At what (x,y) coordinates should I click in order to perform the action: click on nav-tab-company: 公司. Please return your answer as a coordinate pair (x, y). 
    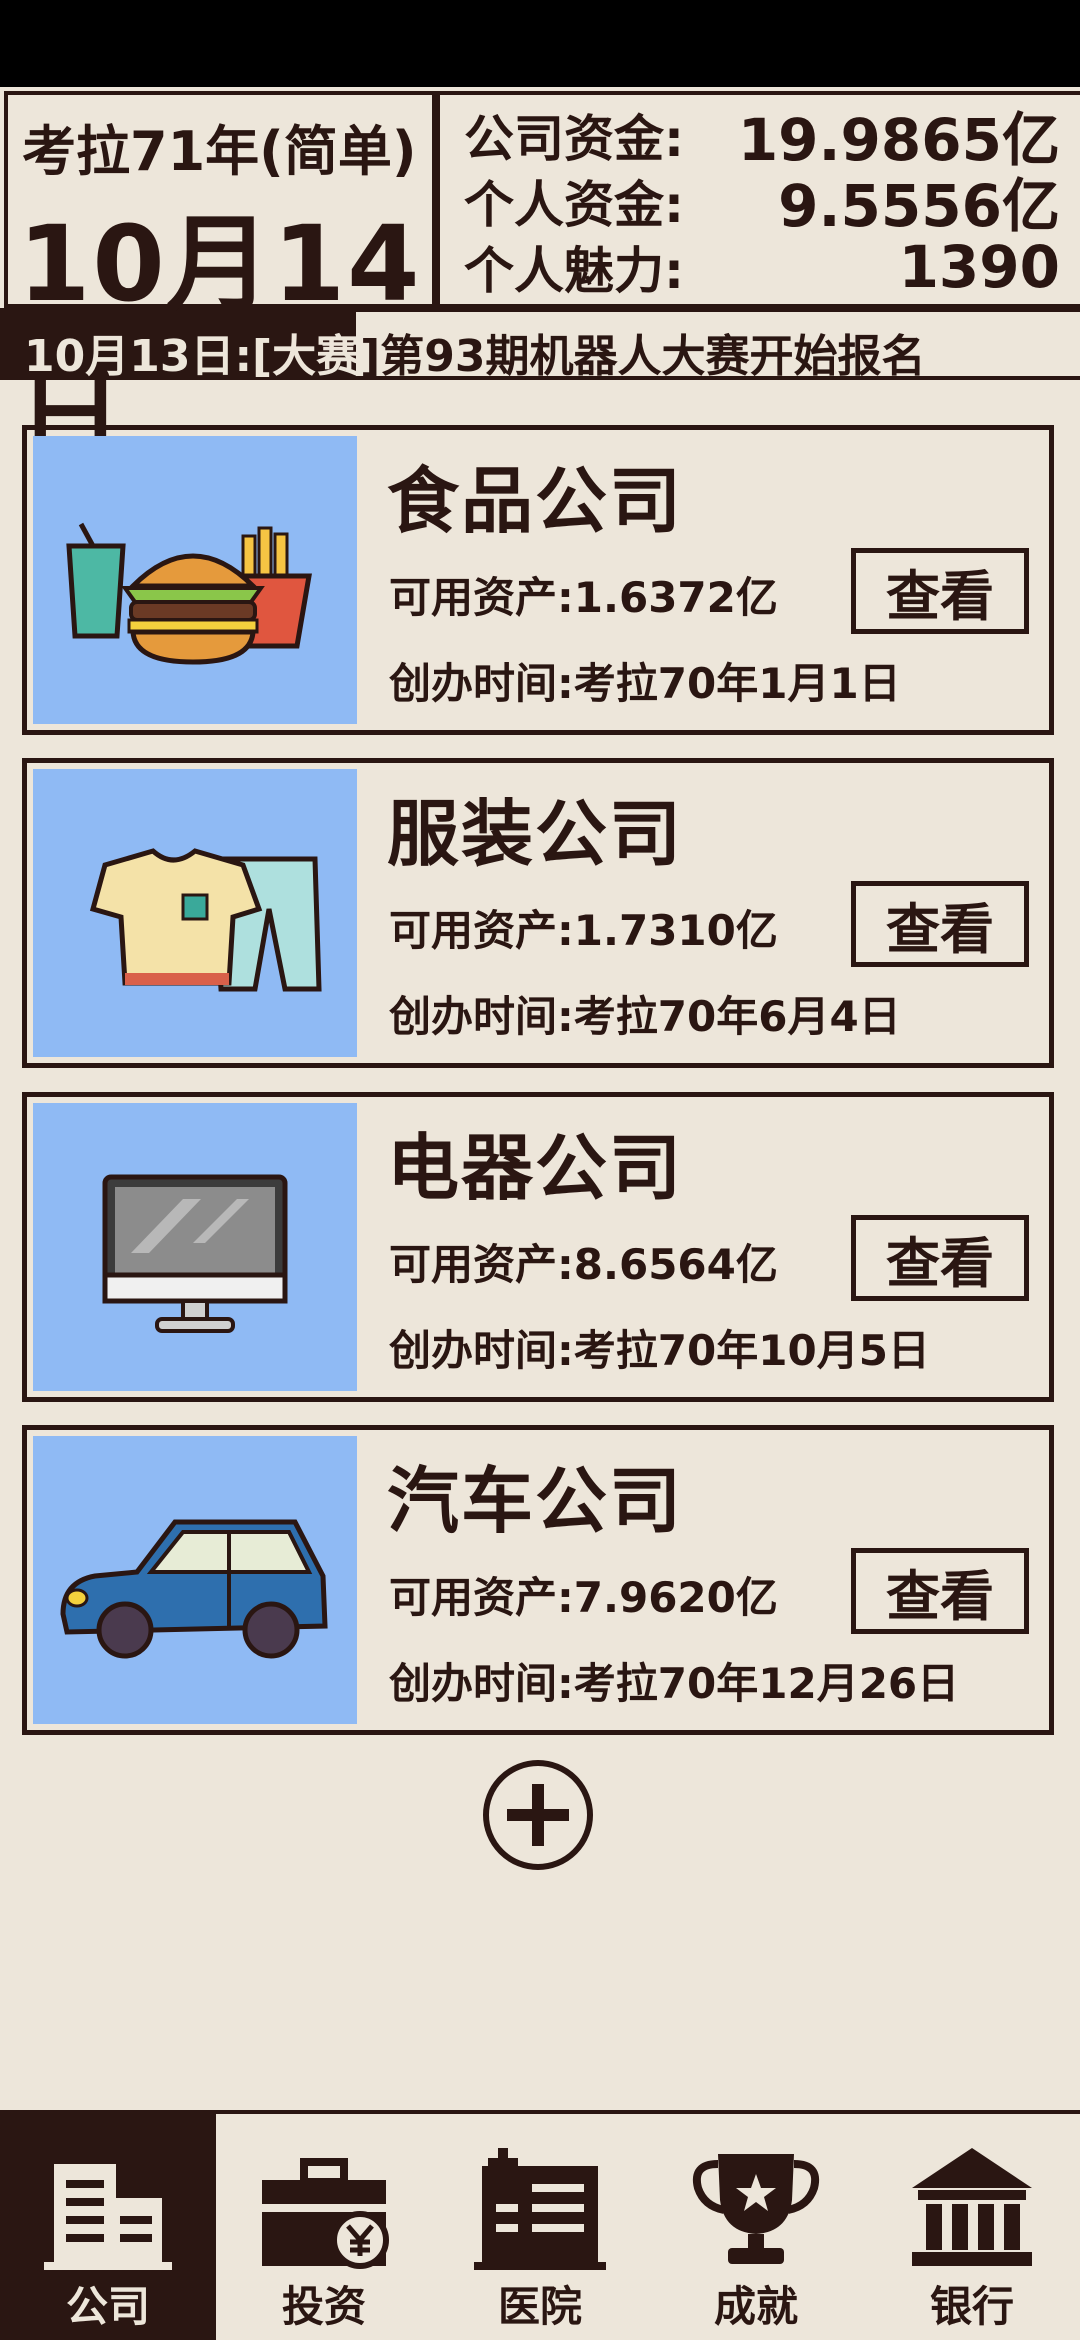
    Looking at the image, I should click on (108, 2227).